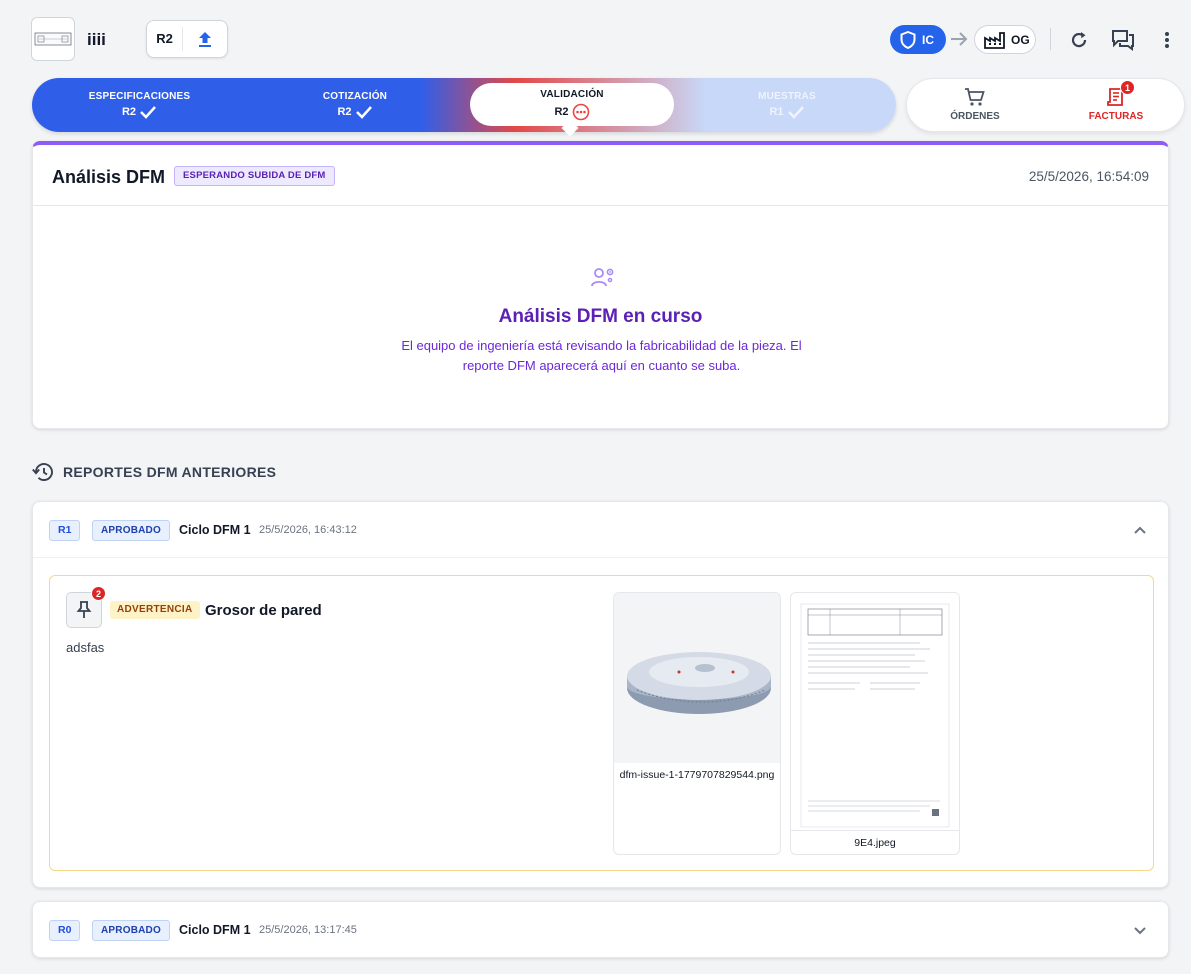 The image size is (1191, 974). I want to click on invoices-button: FACTURAS, so click(1116, 104).